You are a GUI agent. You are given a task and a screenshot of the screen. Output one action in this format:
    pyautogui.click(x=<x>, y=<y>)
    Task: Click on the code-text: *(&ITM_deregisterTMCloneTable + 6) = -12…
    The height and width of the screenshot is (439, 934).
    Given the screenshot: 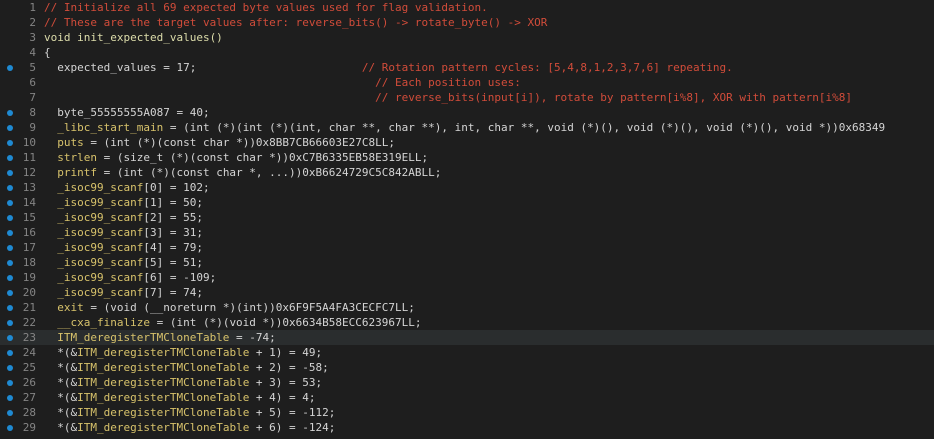 What is the action you would take?
    pyautogui.click(x=489, y=427)
    